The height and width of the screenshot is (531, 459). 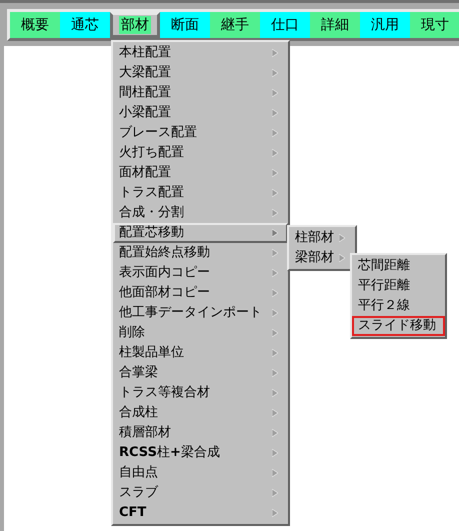 What do you see at coordinates (135, 25) in the screenshot?
I see `tab: 部材` at bounding box center [135, 25].